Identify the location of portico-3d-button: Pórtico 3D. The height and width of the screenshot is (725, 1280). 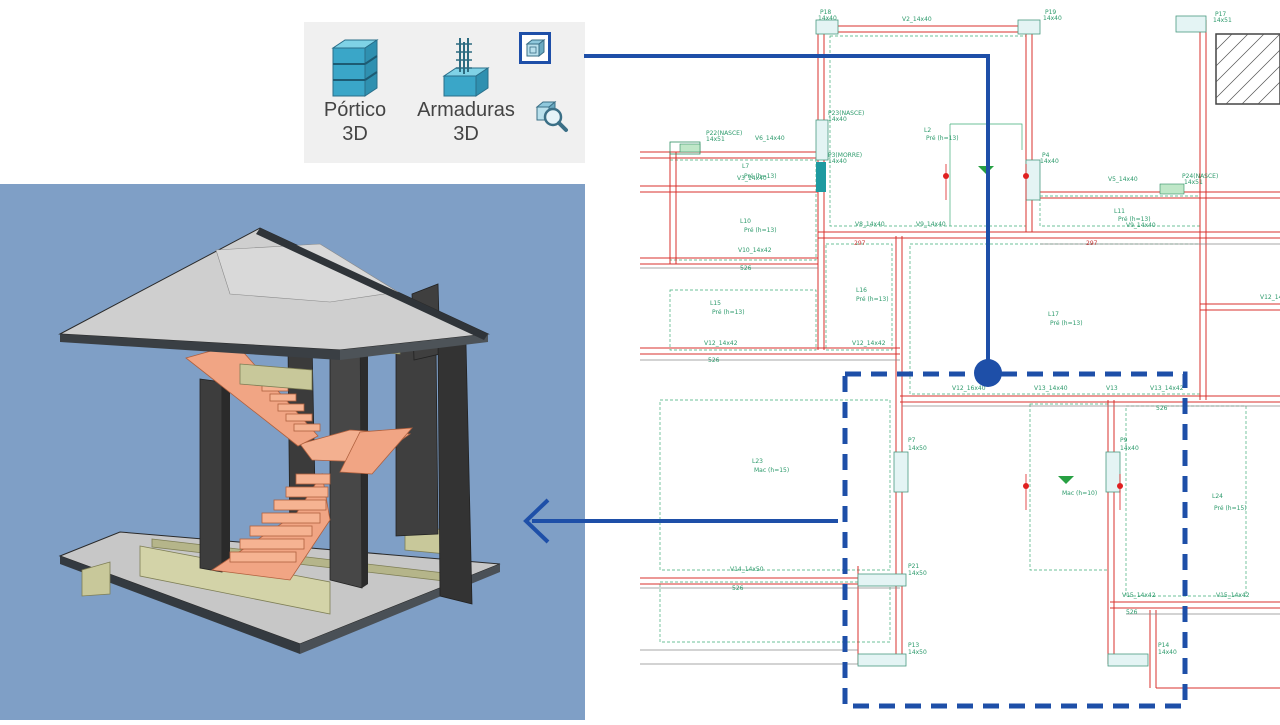
(355, 91).